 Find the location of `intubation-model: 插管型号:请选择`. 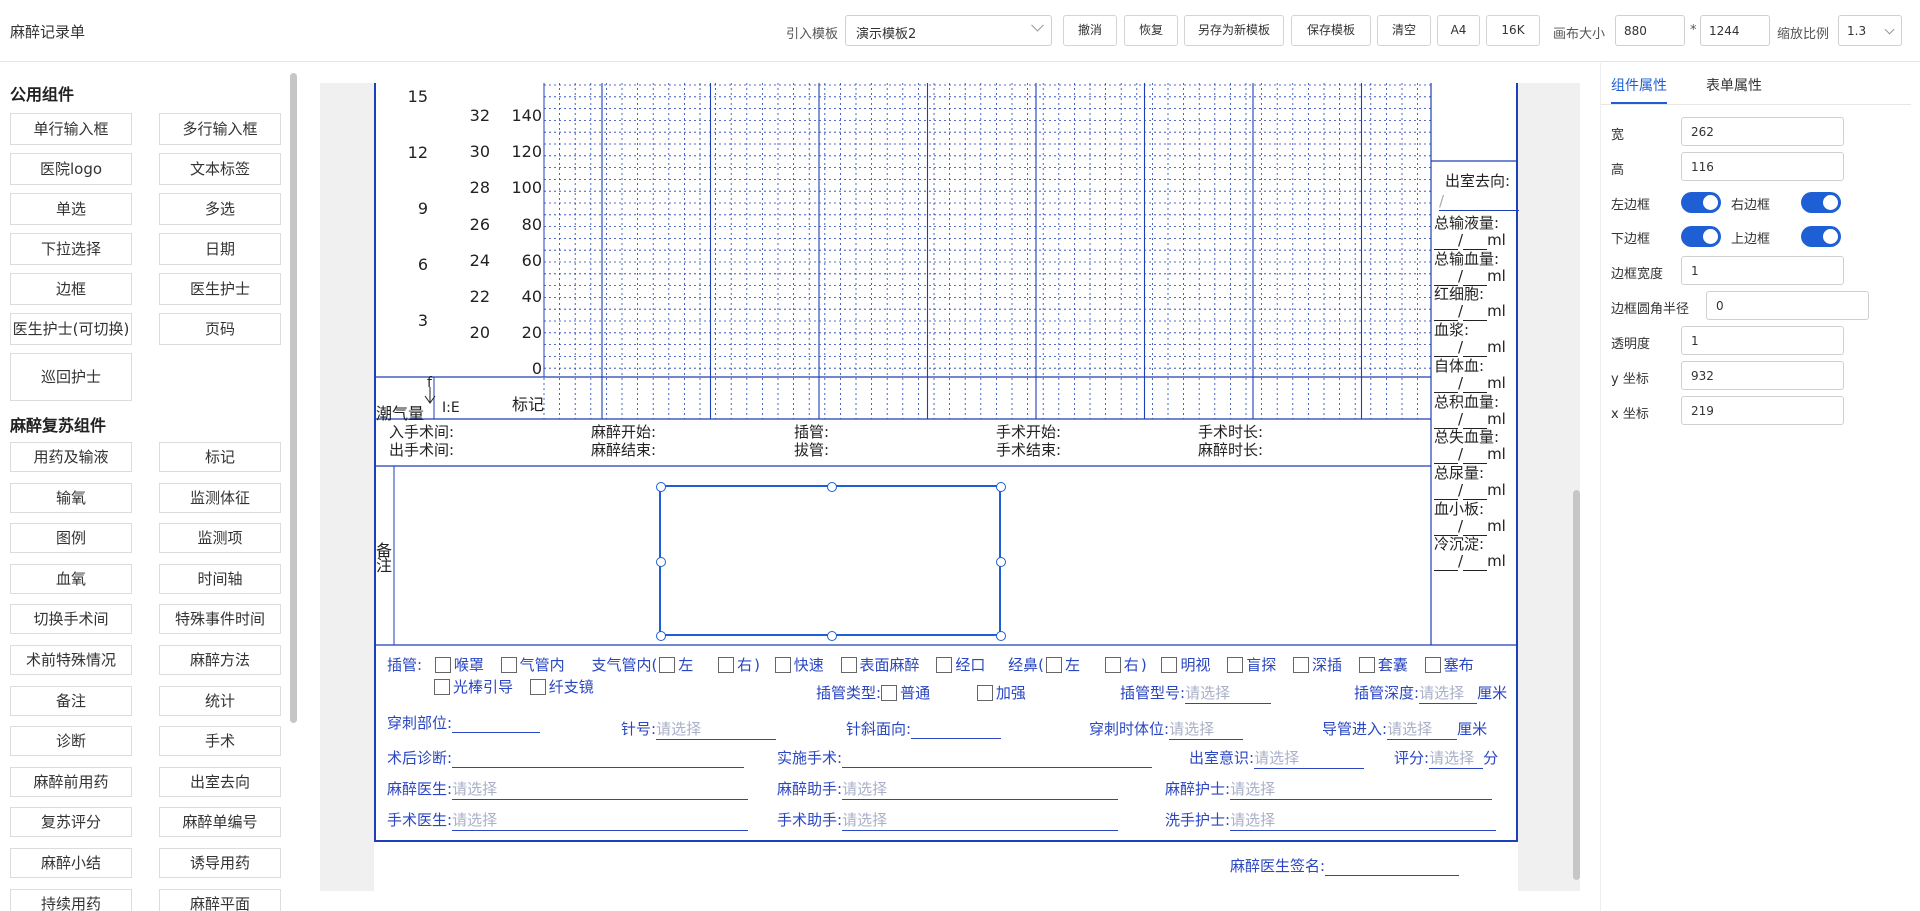

intubation-model: 插管型号:请选择 is located at coordinates (1196, 693).